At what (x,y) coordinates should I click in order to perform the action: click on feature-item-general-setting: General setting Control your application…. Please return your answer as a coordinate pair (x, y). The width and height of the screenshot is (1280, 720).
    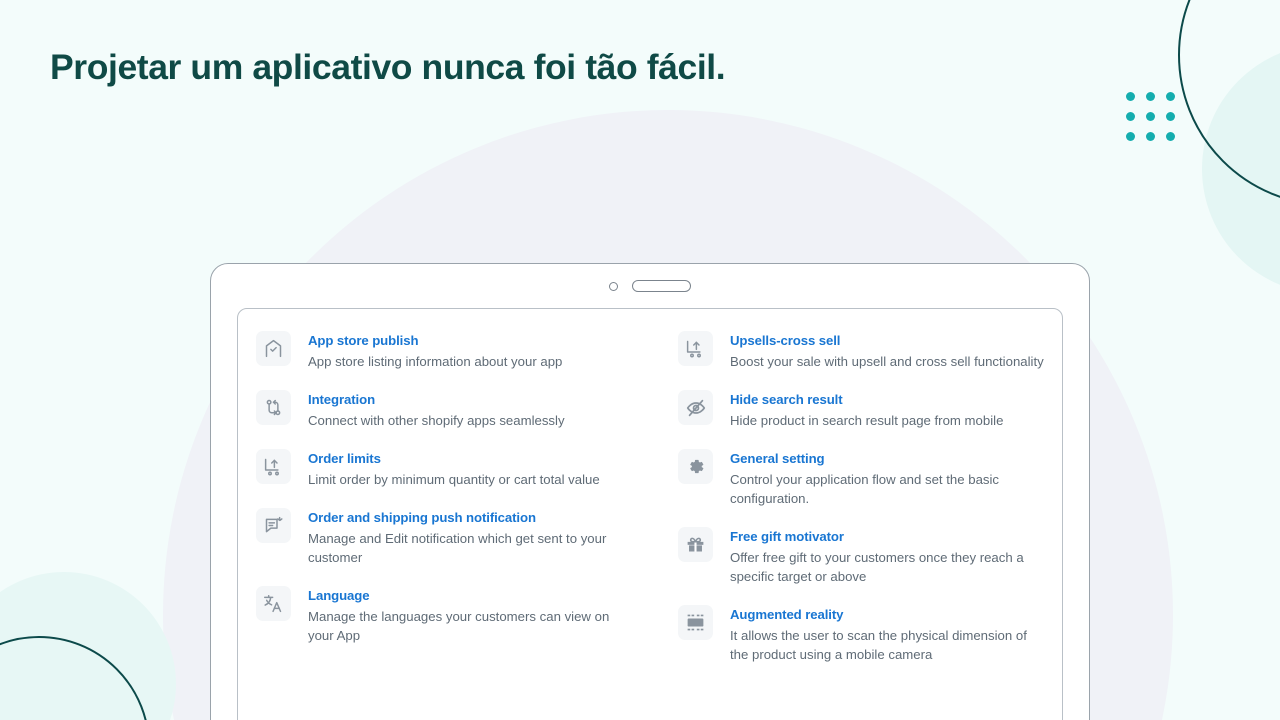
    Looking at the image, I should click on (861, 478).